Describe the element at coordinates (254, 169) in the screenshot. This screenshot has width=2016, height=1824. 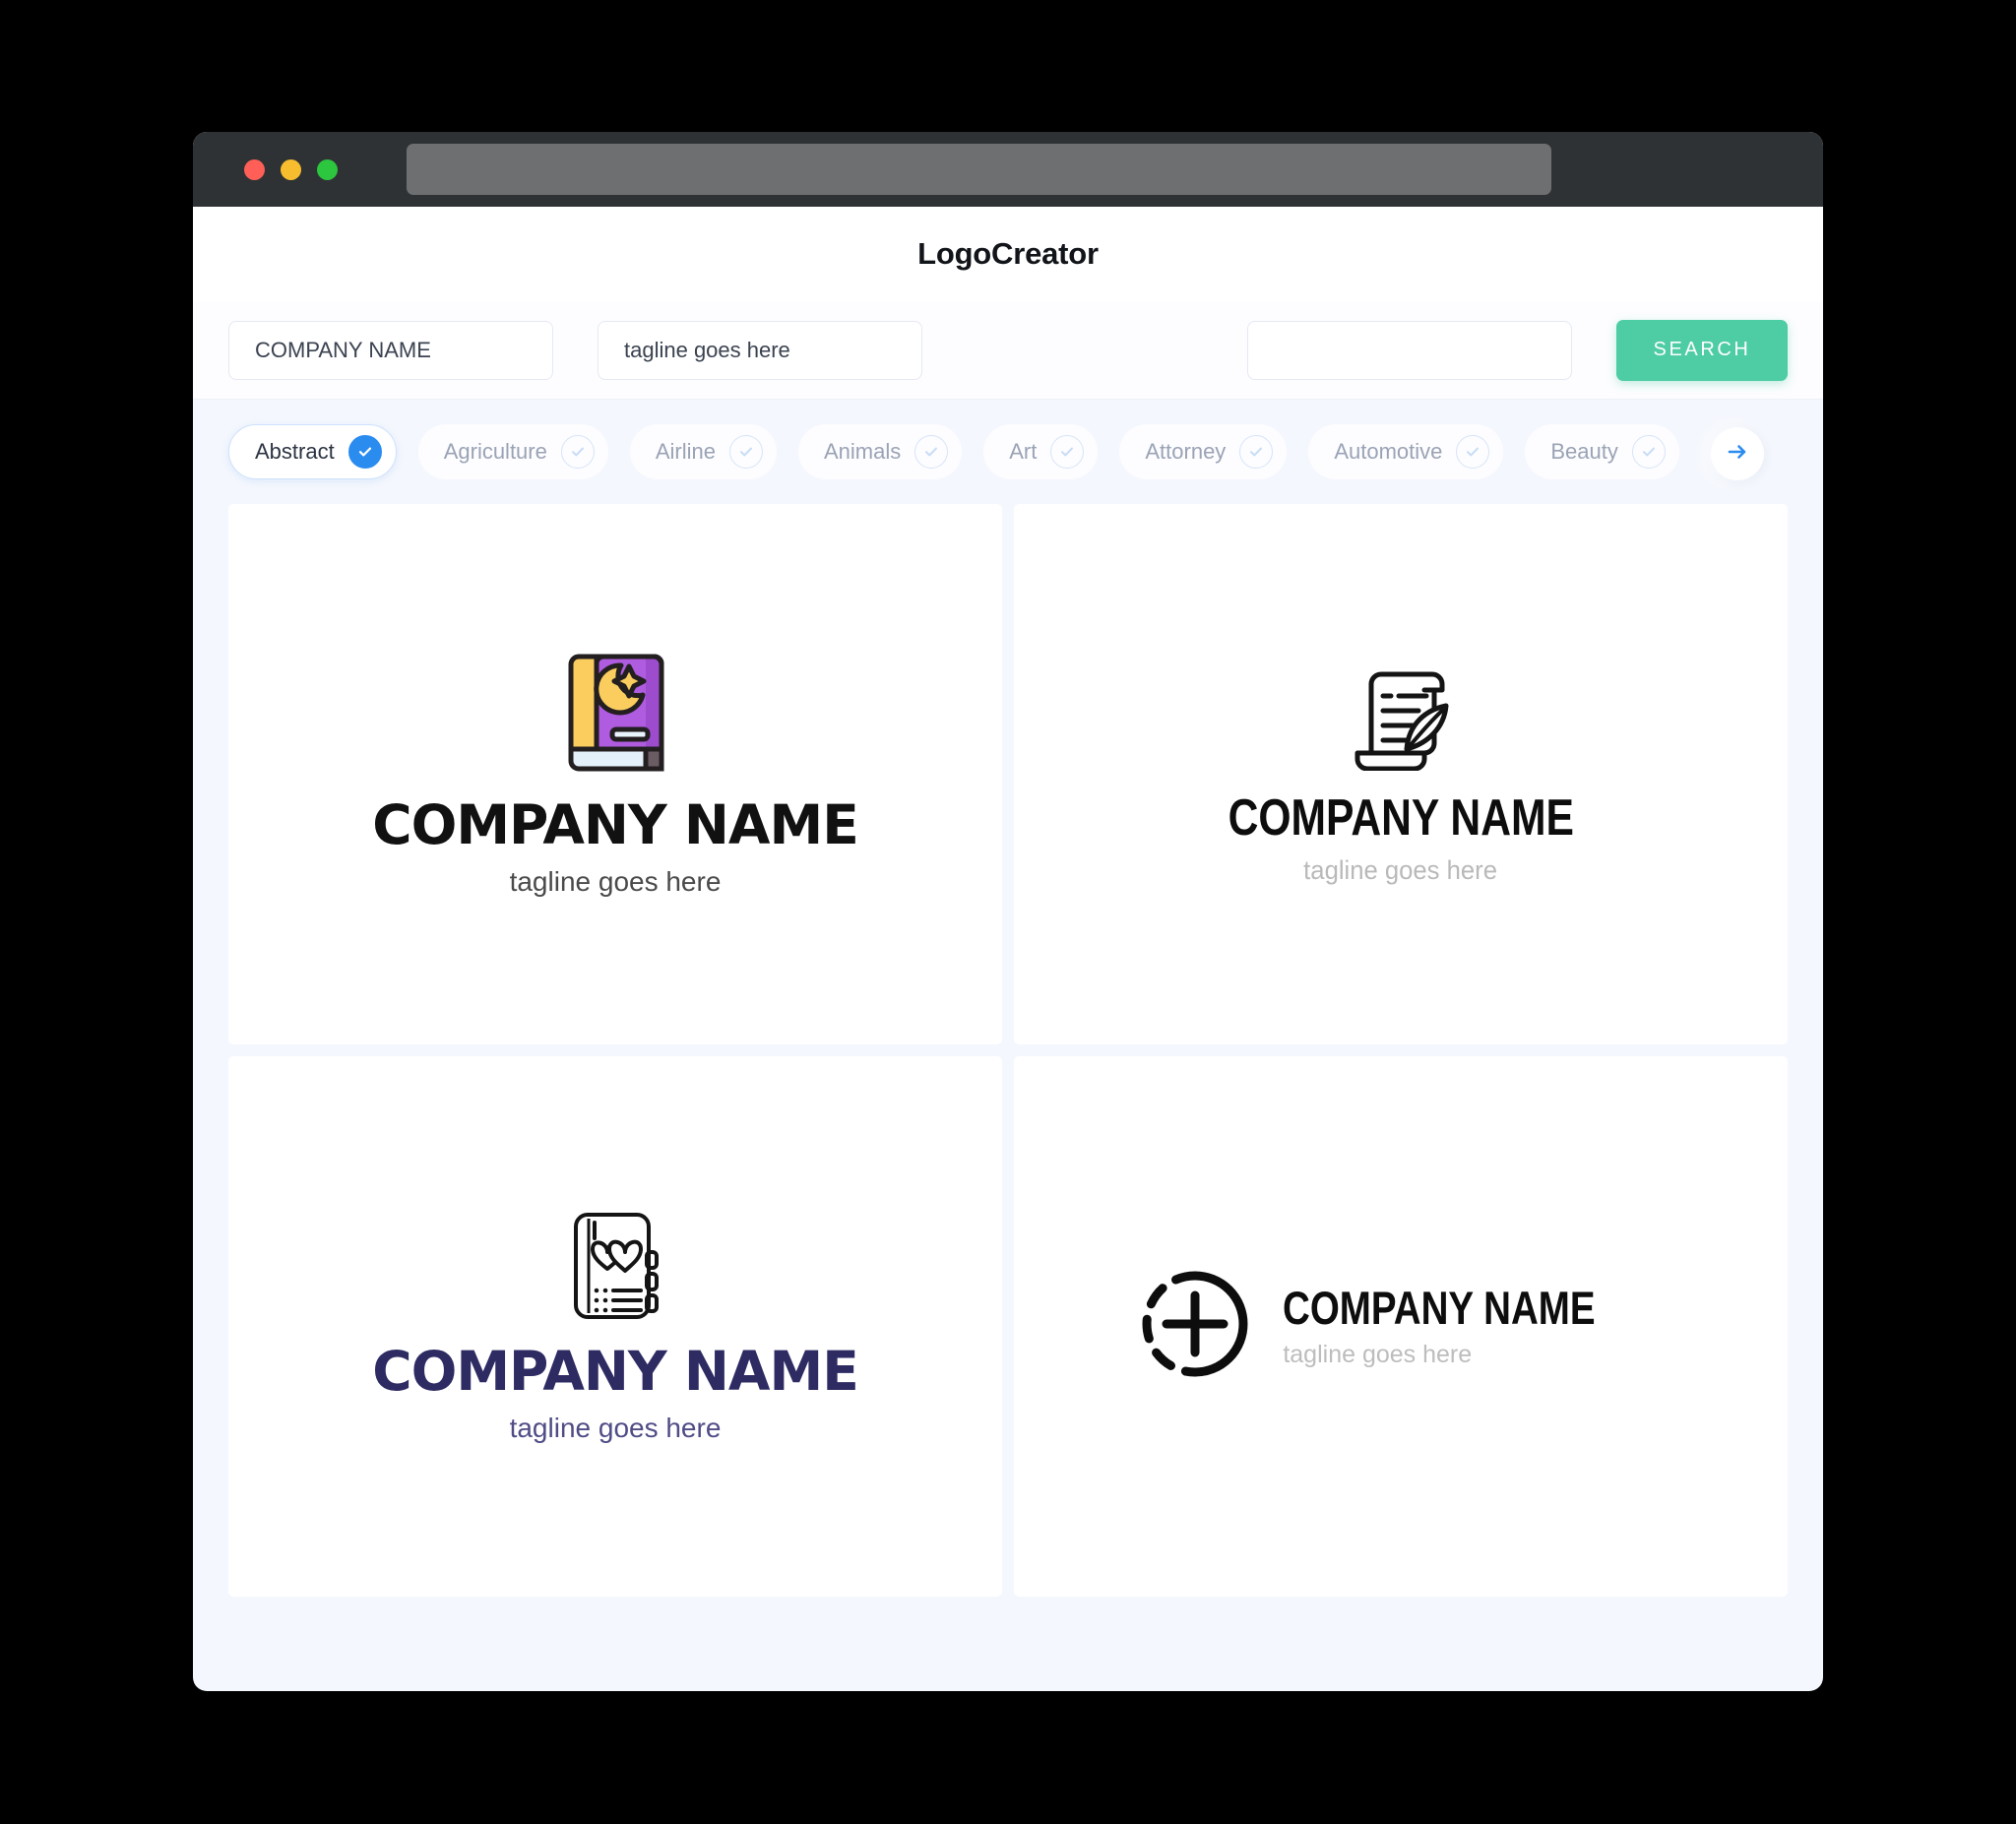
I see `close-window-button` at that location.